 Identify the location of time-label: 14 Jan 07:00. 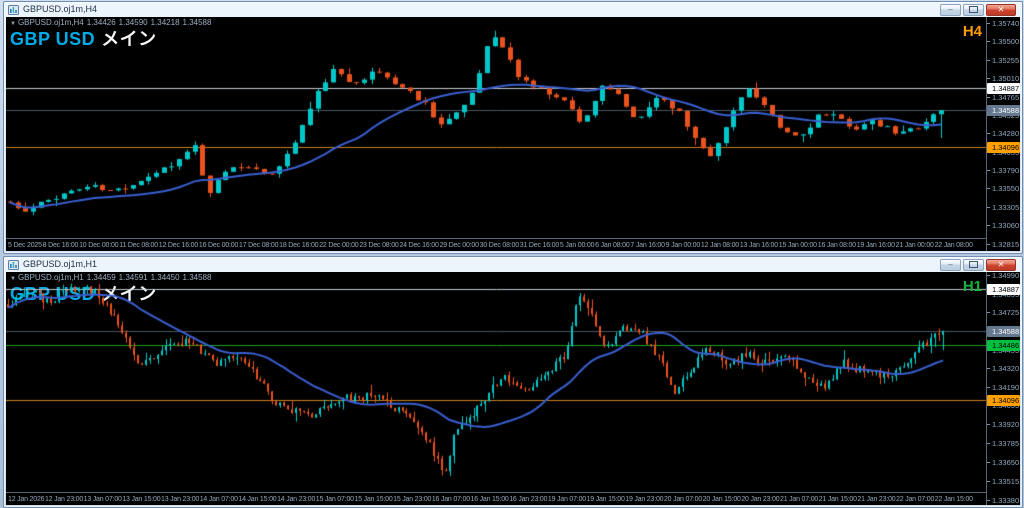
(218, 499).